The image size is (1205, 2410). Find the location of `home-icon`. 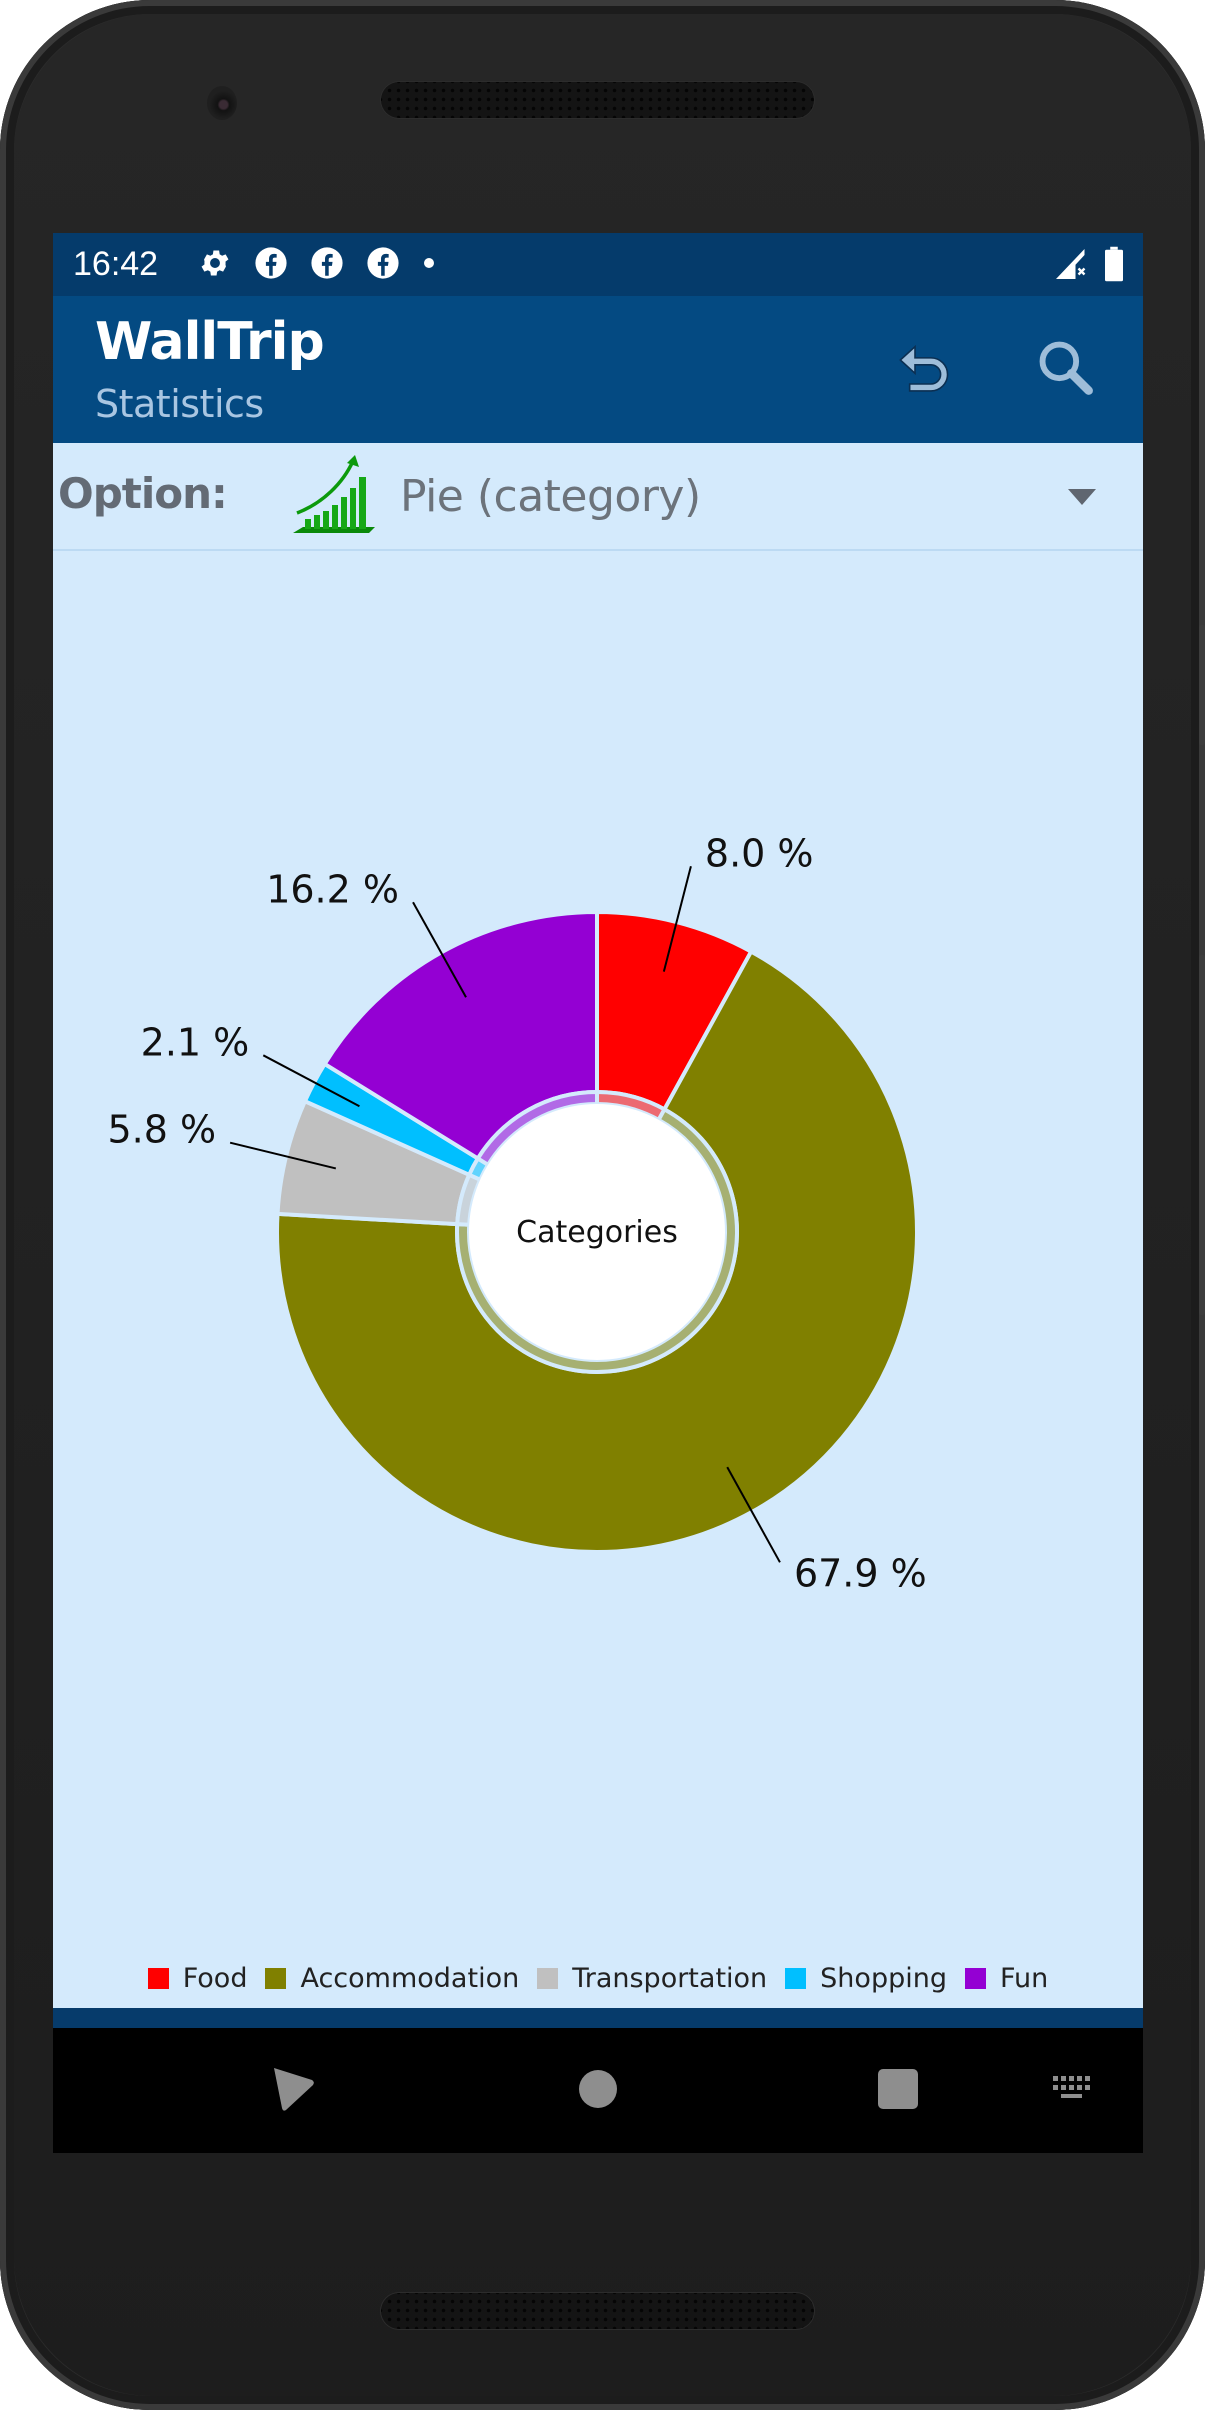

home-icon is located at coordinates (598, 2091).